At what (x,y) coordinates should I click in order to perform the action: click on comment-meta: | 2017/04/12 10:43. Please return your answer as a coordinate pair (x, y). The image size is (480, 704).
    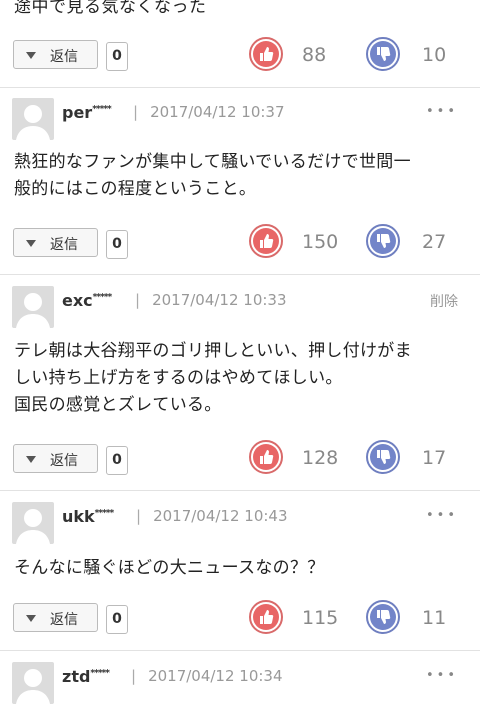
    Looking at the image, I should click on (212, 516).